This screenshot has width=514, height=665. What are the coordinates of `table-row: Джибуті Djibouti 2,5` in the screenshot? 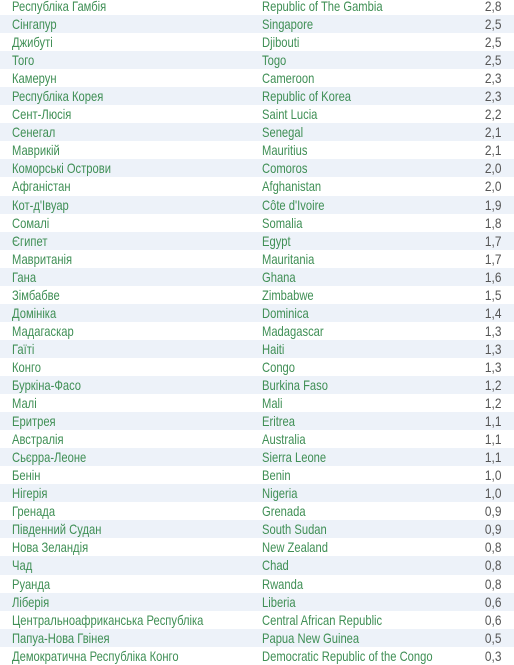 It's located at (257, 42).